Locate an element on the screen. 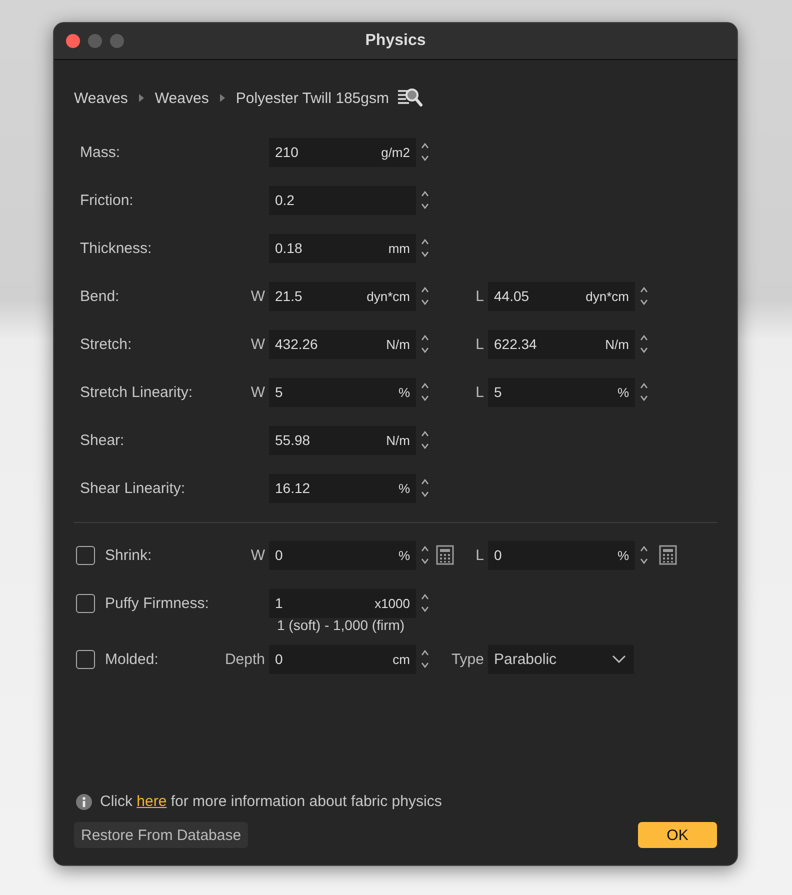  field-label: Thickness: is located at coordinates (116, 248).